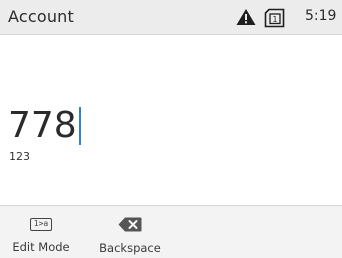 This screenshot has width=342, height=258. Describe the element at coordinates (79, 126) in the screenshot. I see `text-caret` at that location.